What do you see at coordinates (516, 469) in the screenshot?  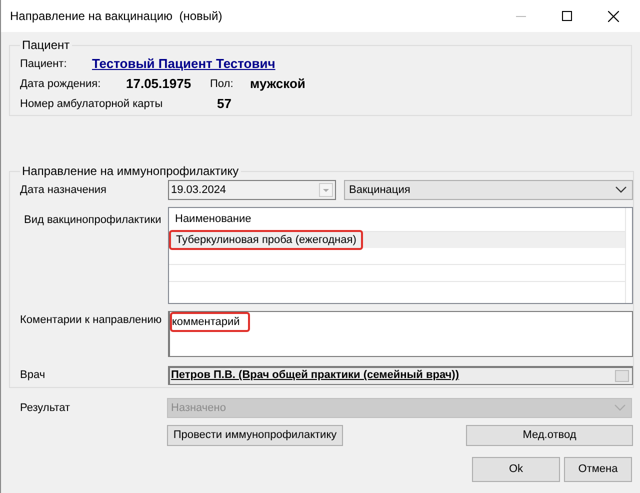 I see `dialog-button: Ok` at bounding box center [516, 469].